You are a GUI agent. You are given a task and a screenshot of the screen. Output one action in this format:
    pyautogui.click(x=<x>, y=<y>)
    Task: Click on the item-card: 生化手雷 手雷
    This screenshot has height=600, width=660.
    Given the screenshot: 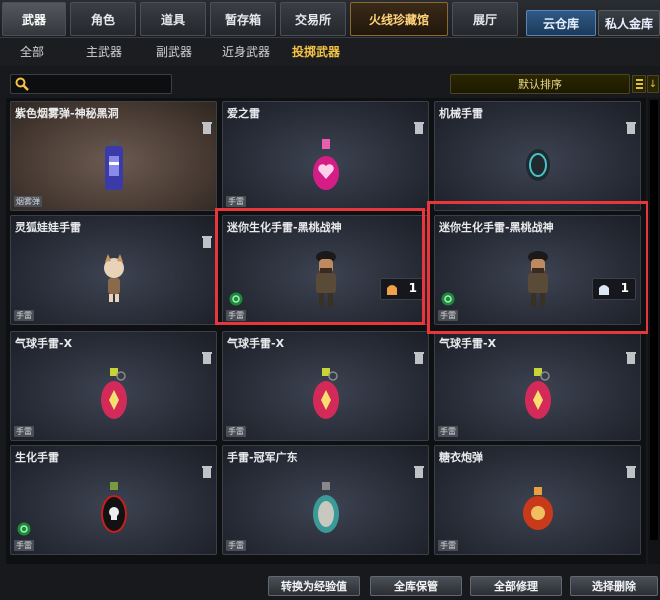 What is the action you would take?
    pyautogui.click(x=113, y=500)
    